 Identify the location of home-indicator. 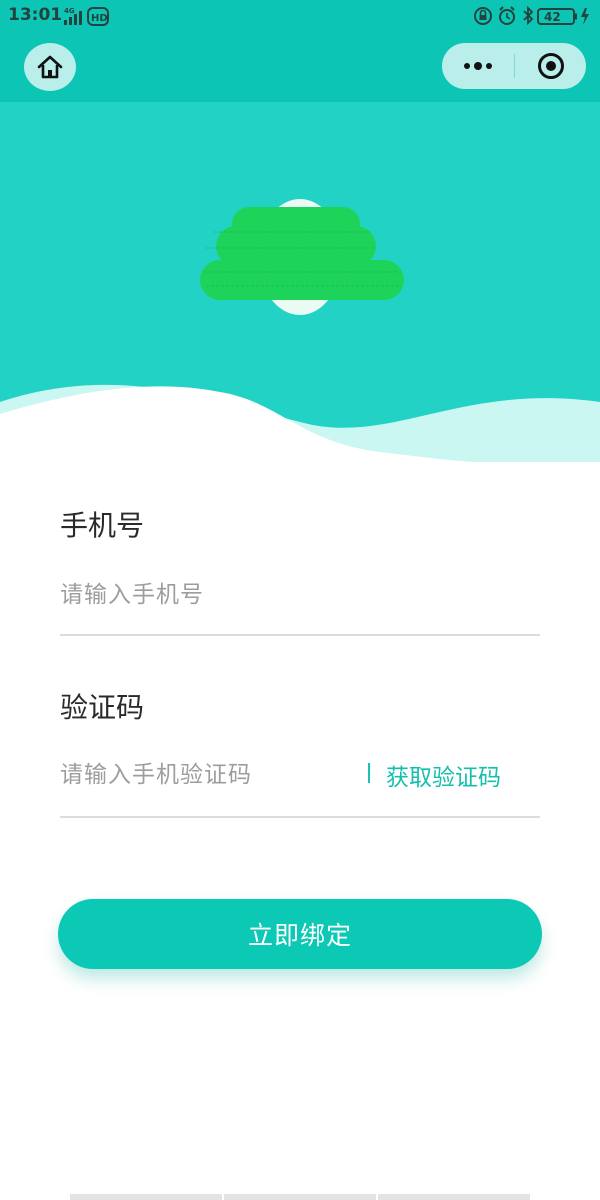
(300, 1197).